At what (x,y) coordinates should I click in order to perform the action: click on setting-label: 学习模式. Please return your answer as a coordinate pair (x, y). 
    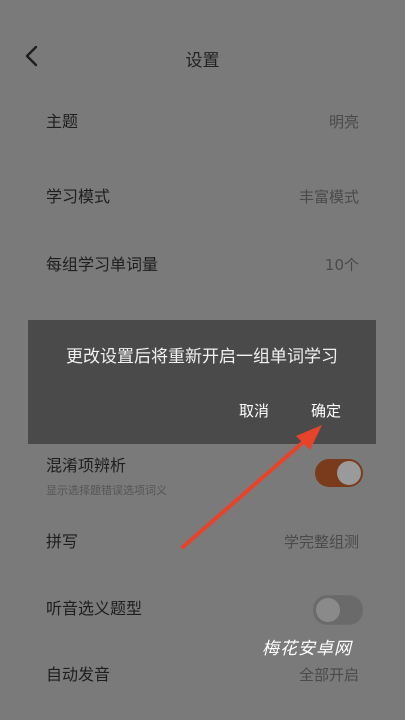
    Looking at the image, I should click on (78, 196).